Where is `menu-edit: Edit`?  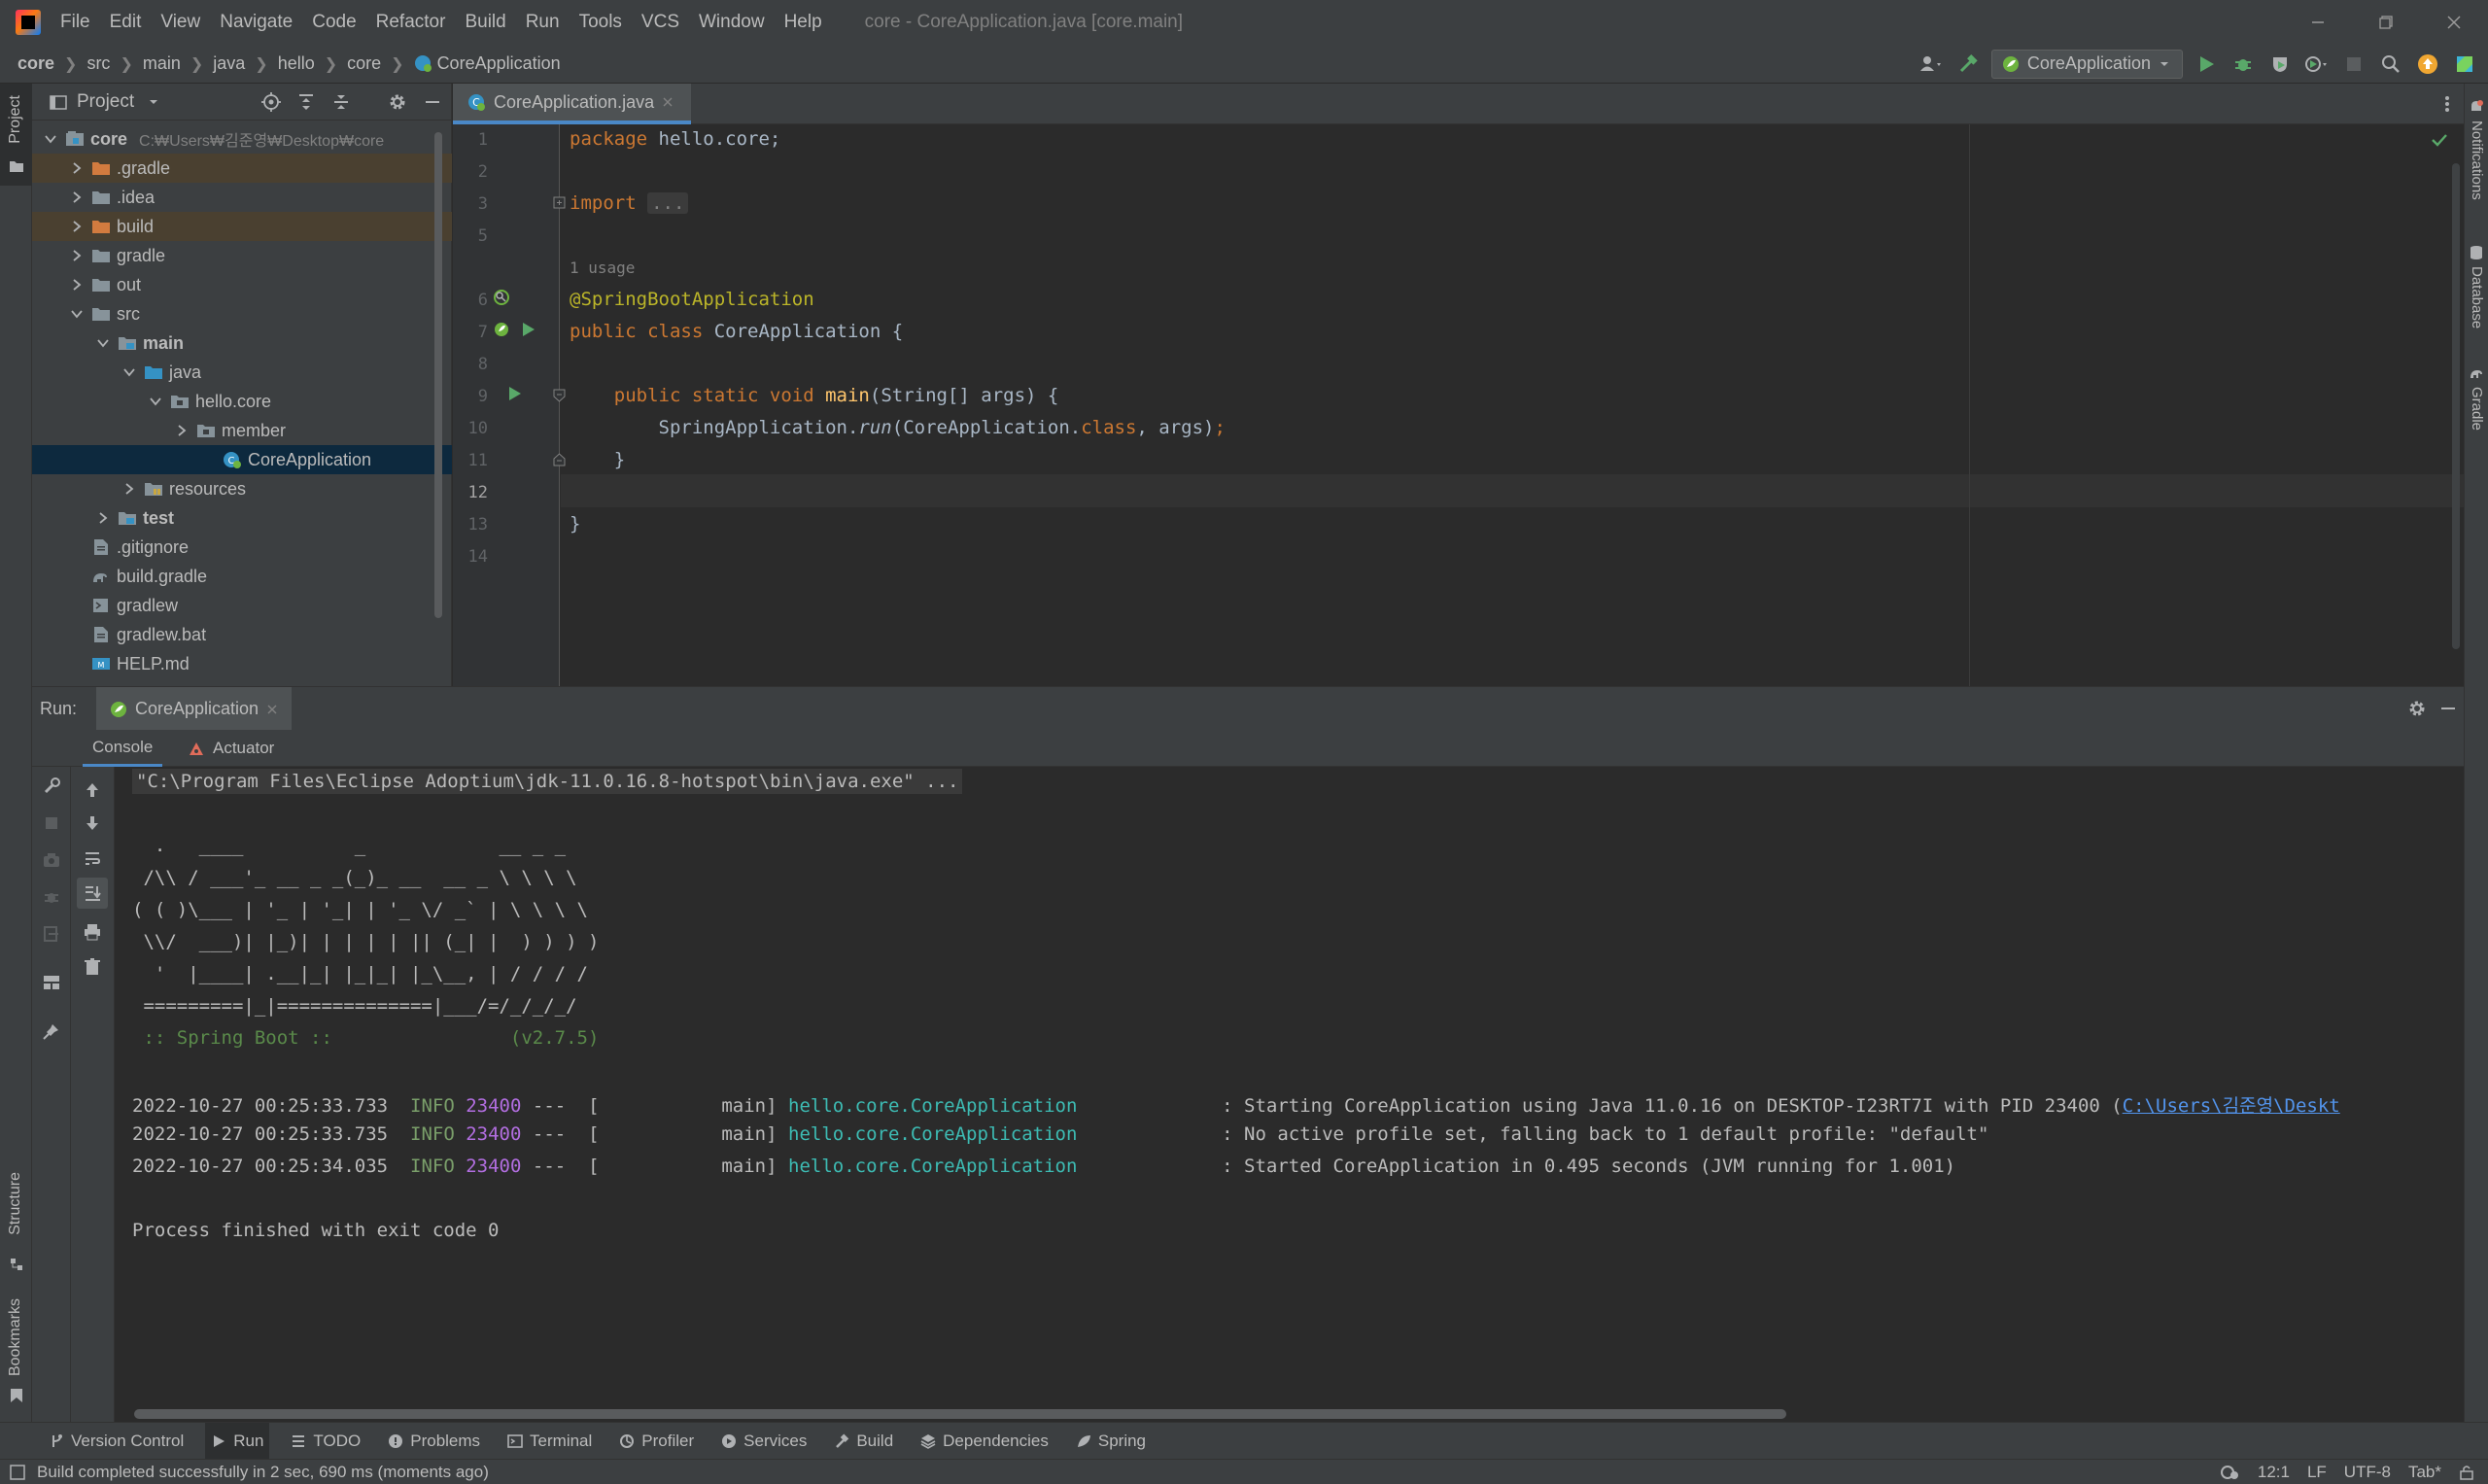
menu-edit: Edit is located at coordinates (126, 22).